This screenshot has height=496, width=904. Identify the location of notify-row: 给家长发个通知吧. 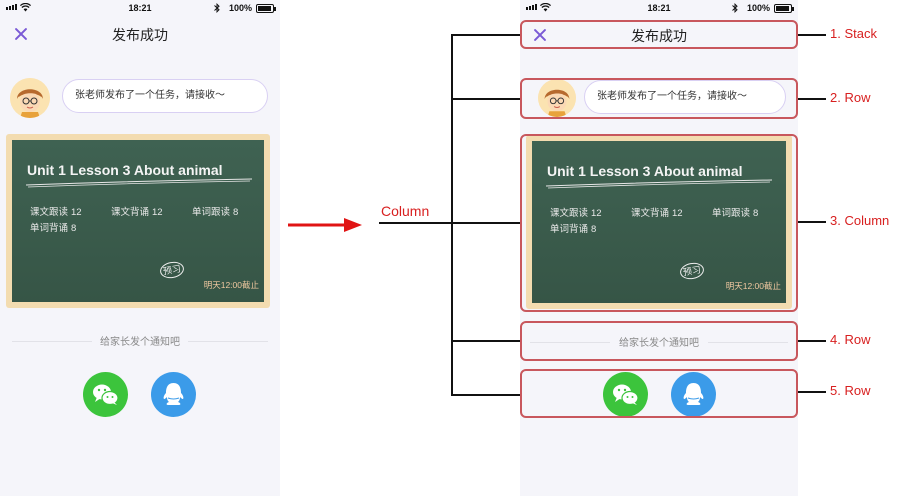
(140, 341).